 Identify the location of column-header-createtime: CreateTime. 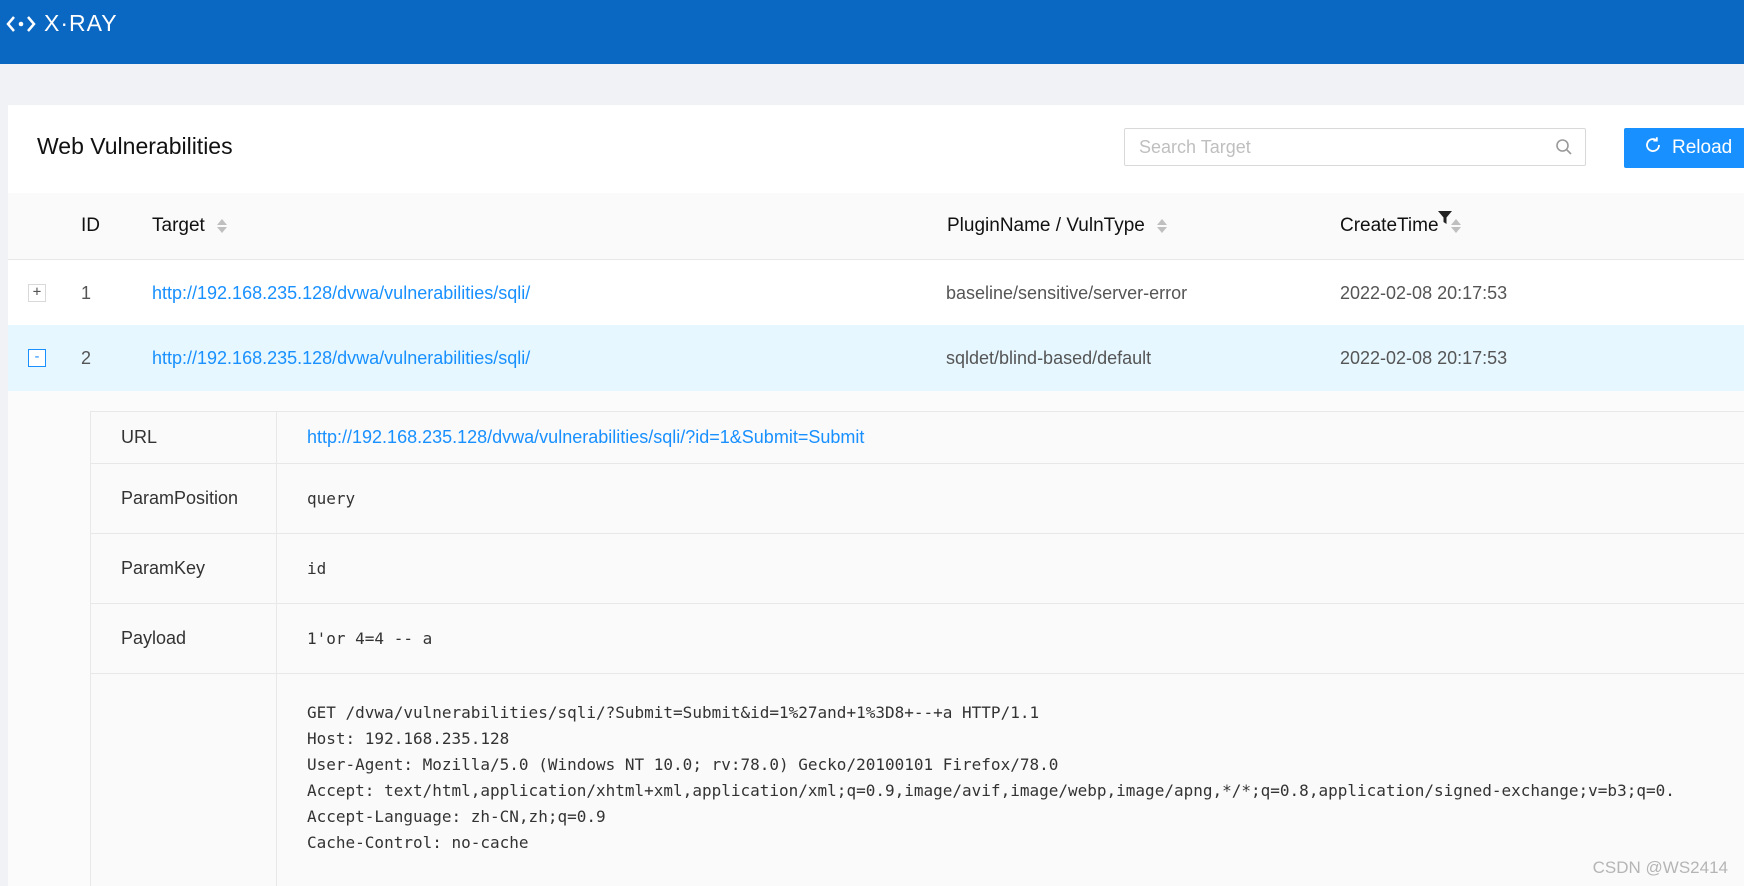
(1400, 226).